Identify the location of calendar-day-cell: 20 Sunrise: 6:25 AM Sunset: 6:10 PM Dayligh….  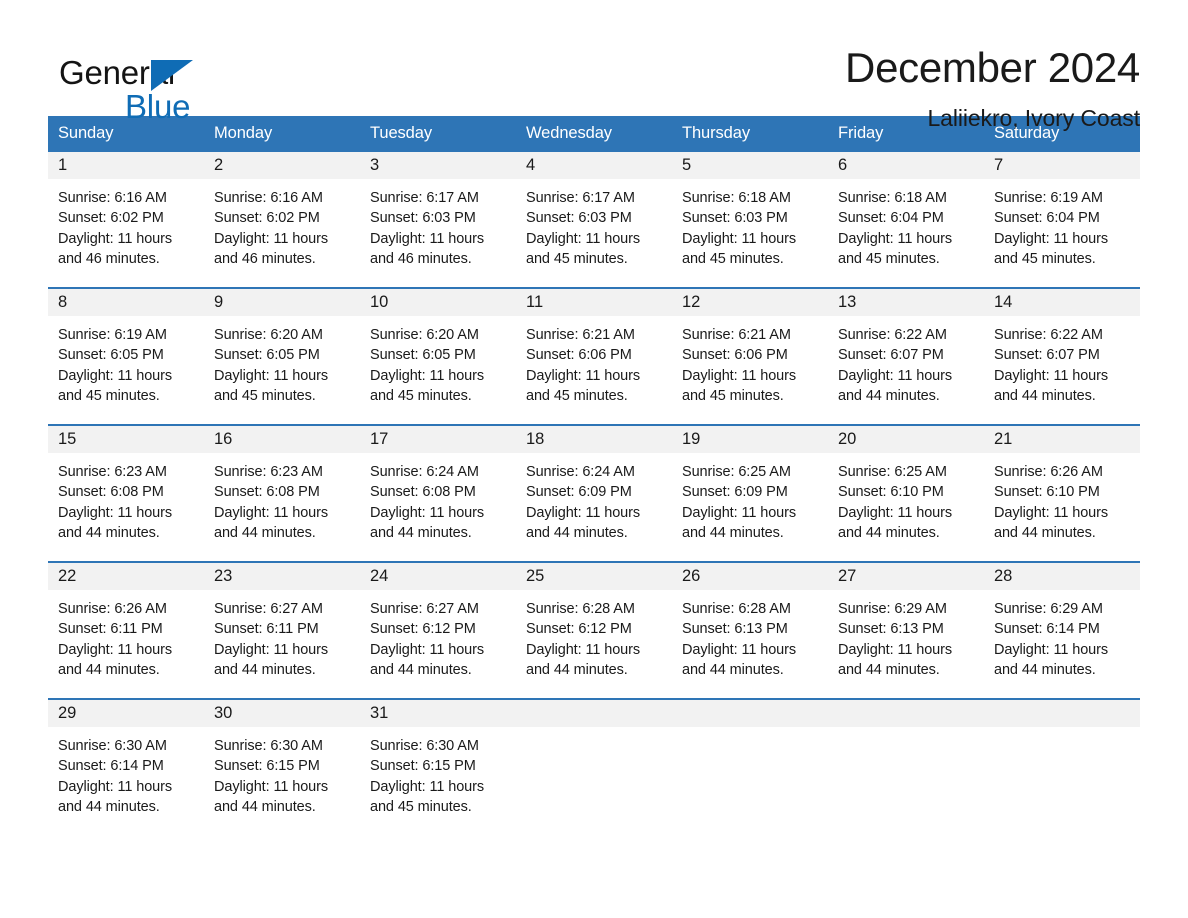
(906, 493).